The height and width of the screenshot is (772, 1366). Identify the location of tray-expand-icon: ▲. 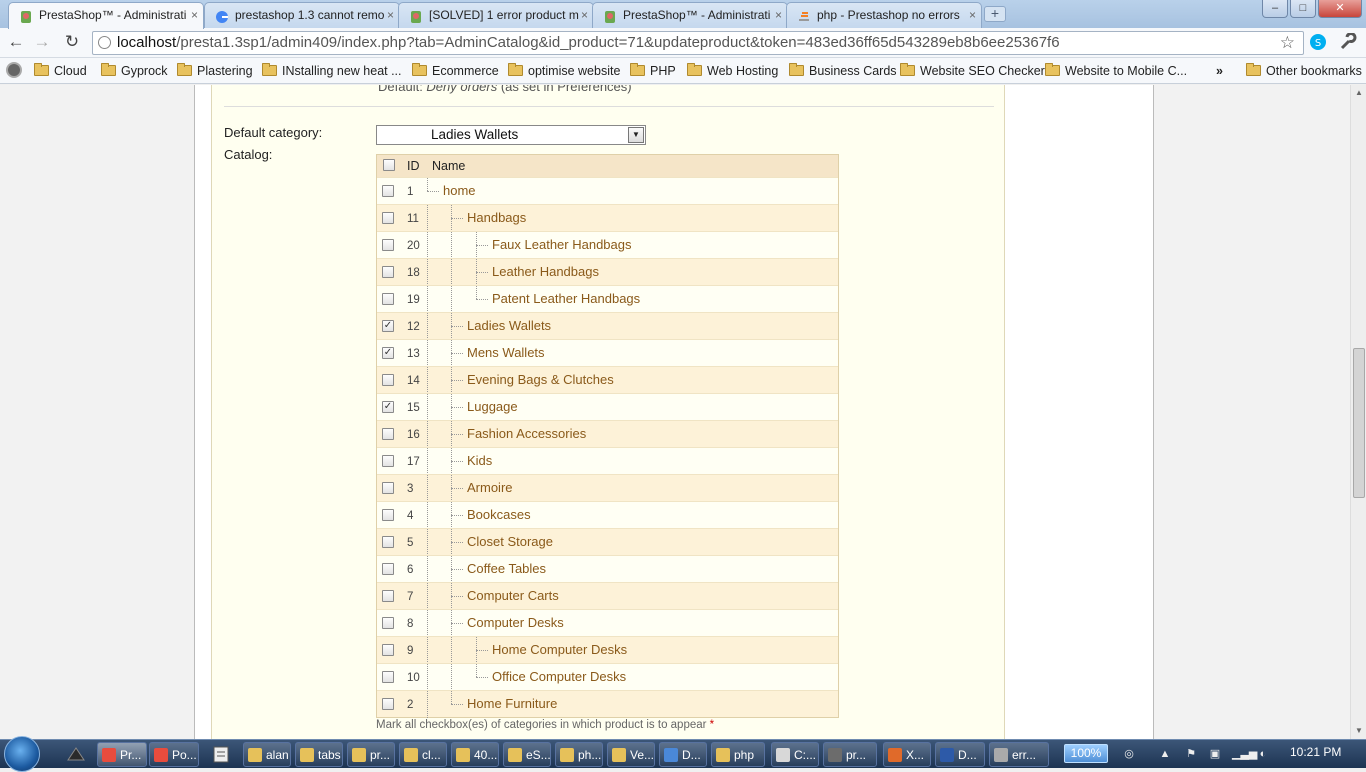
(1165, 754).